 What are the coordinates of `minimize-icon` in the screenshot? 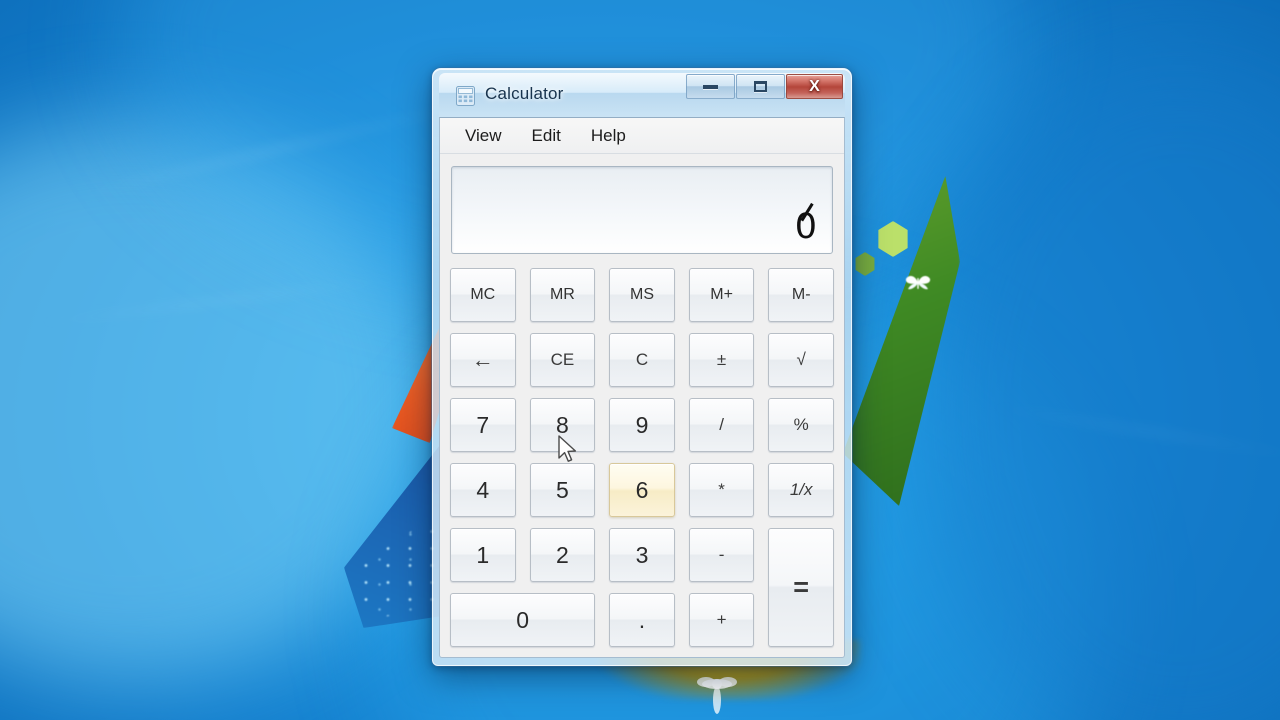 It's located at (710, 86).